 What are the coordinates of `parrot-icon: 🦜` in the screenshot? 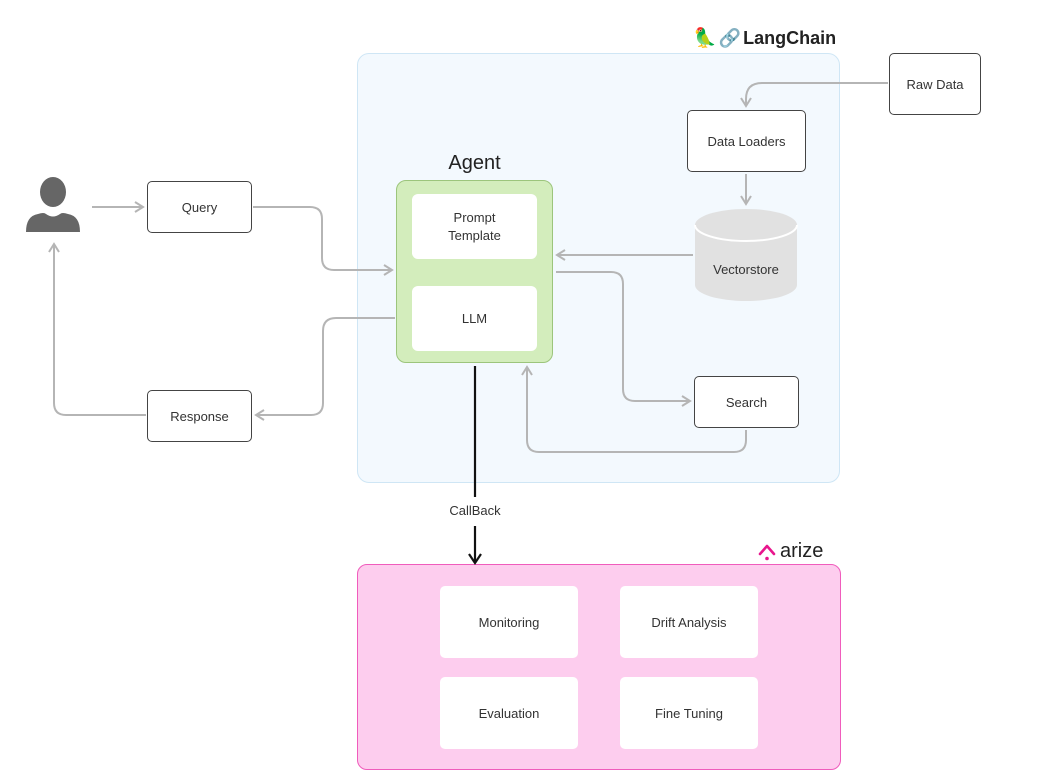 It's located at (705, 38).